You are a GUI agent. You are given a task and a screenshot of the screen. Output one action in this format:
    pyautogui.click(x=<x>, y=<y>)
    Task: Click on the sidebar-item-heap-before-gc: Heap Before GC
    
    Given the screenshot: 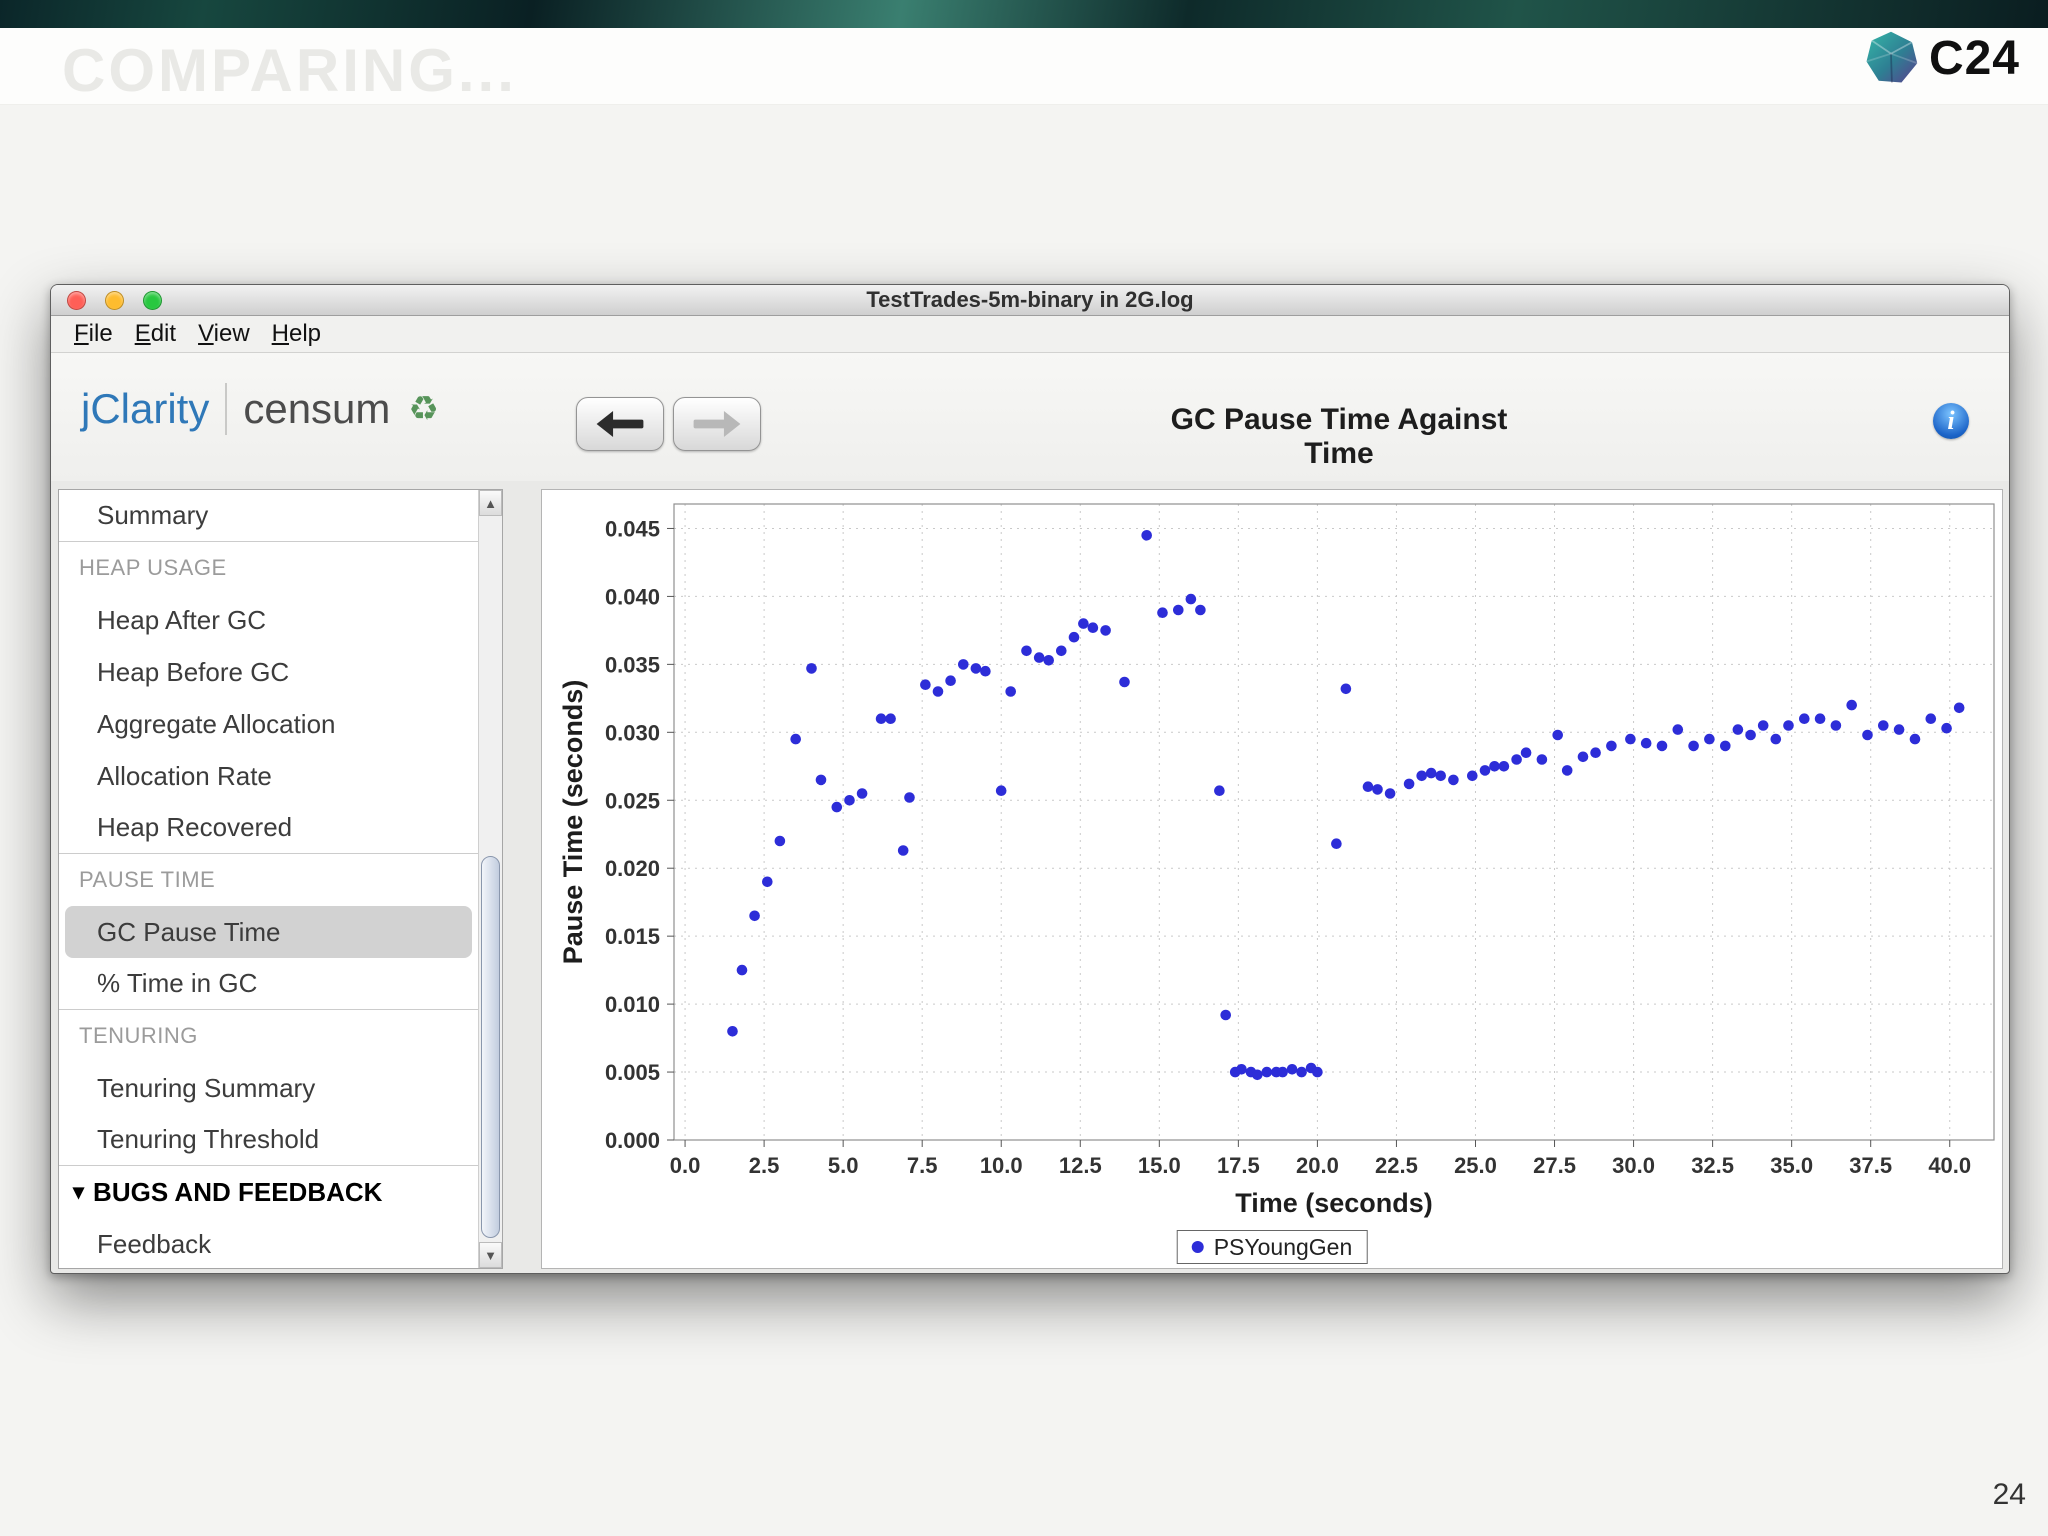 What is the action you would take?
    pyautogui.click(x=268, y=672)
    